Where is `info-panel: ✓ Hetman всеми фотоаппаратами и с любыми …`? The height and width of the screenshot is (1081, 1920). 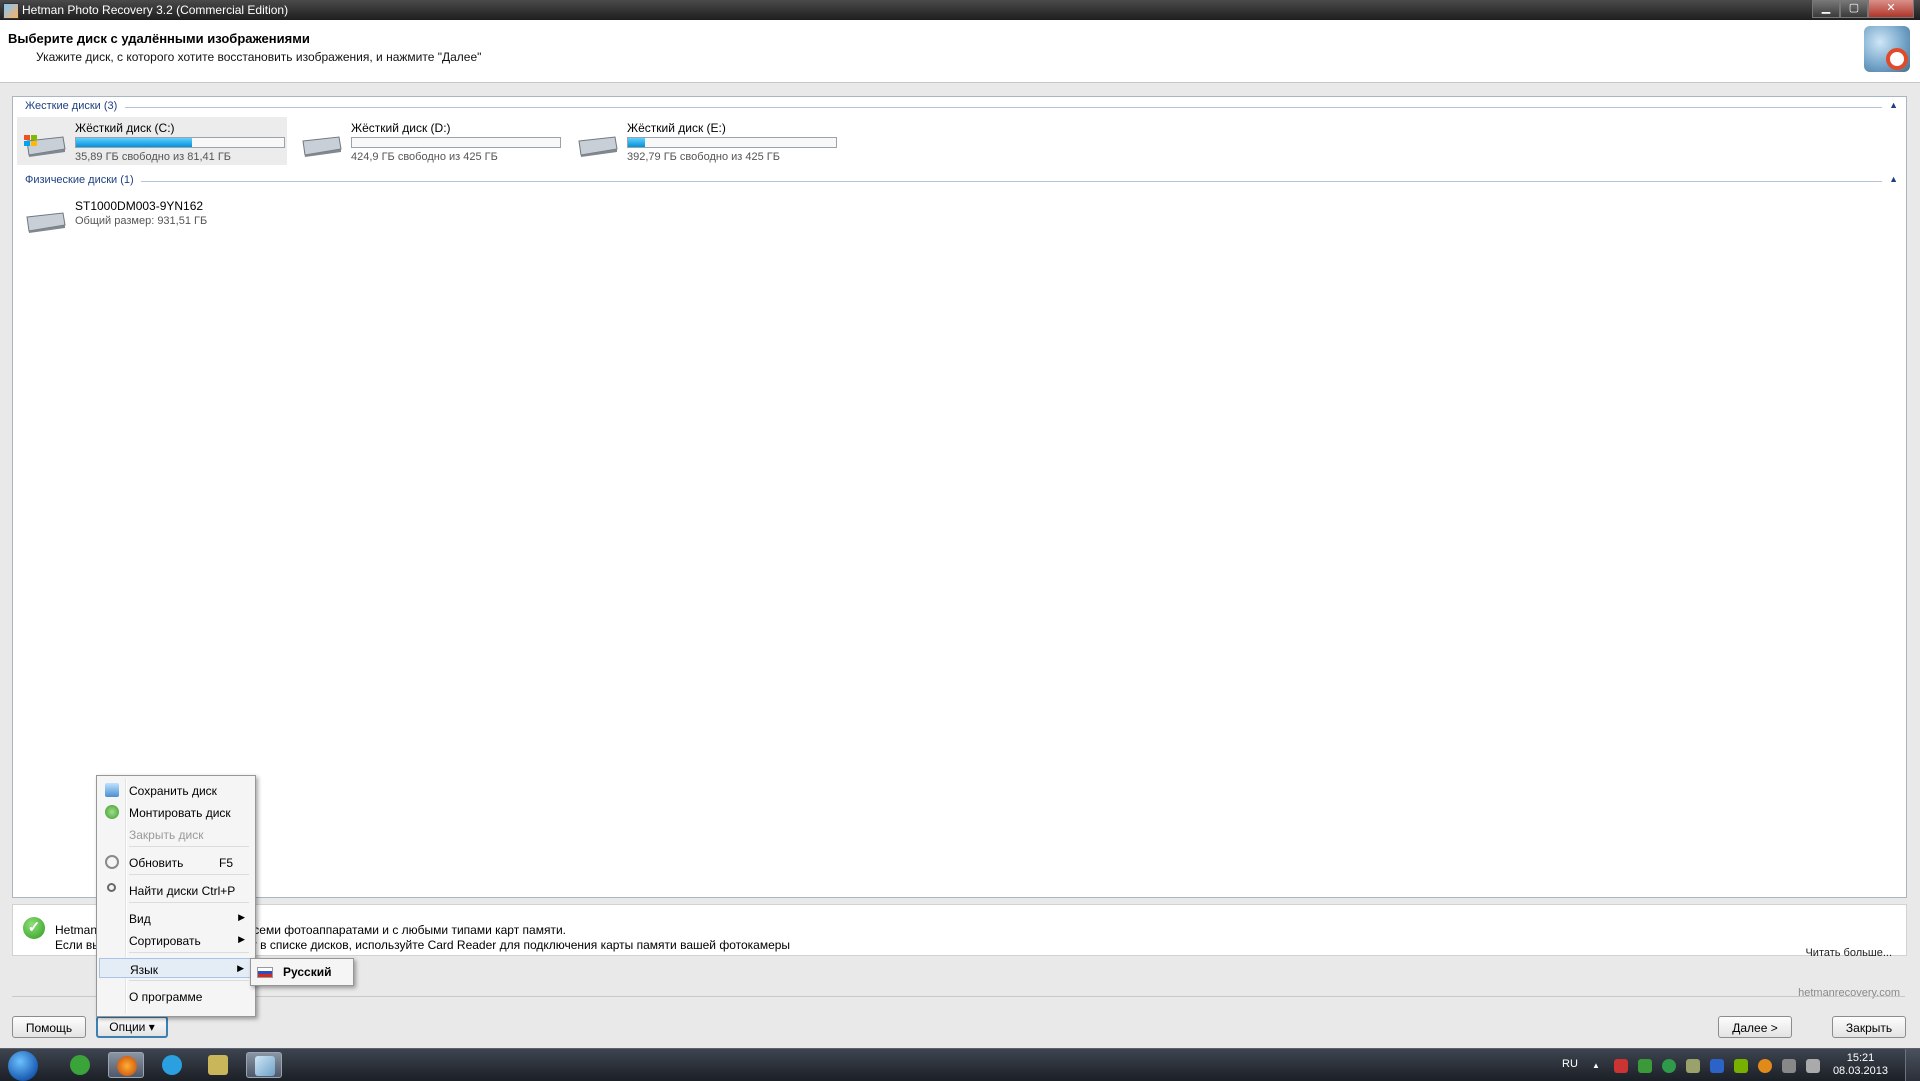
info-panel: ✓ Hetman всеми фотоаппаратами и с любыми … is located at coordinates (959, 931).